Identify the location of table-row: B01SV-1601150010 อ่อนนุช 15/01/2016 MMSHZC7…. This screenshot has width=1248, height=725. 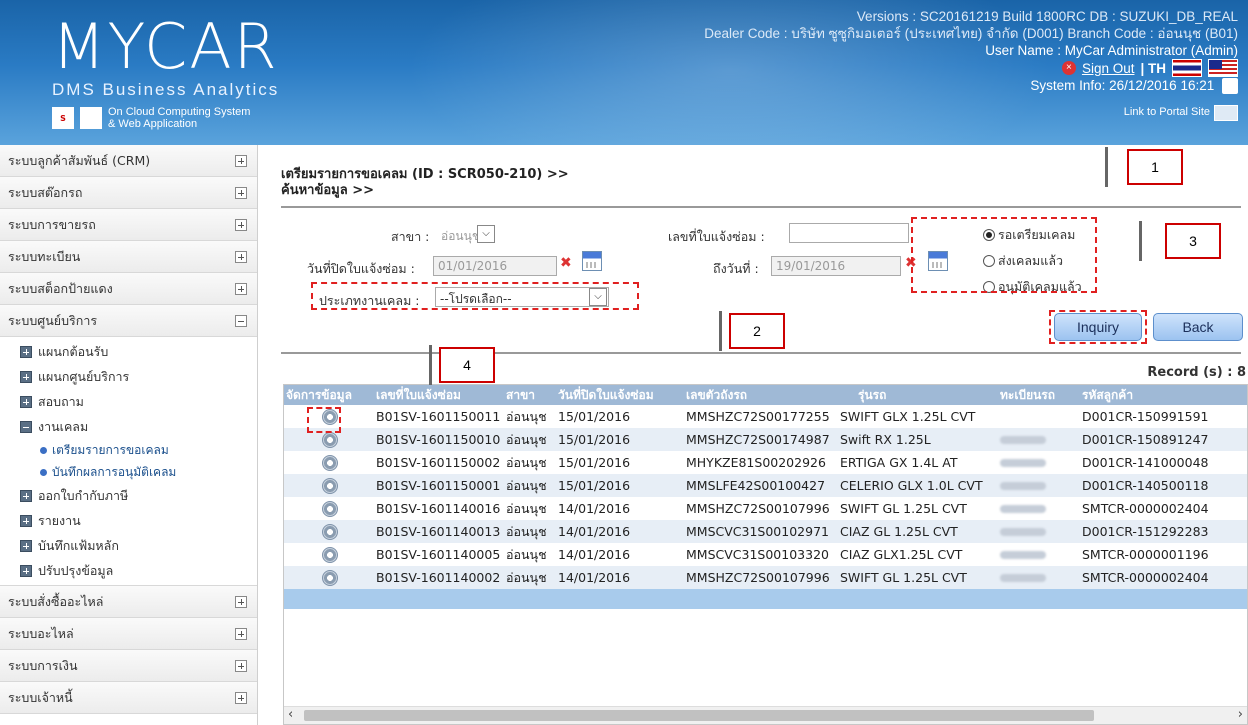
(765, 439).